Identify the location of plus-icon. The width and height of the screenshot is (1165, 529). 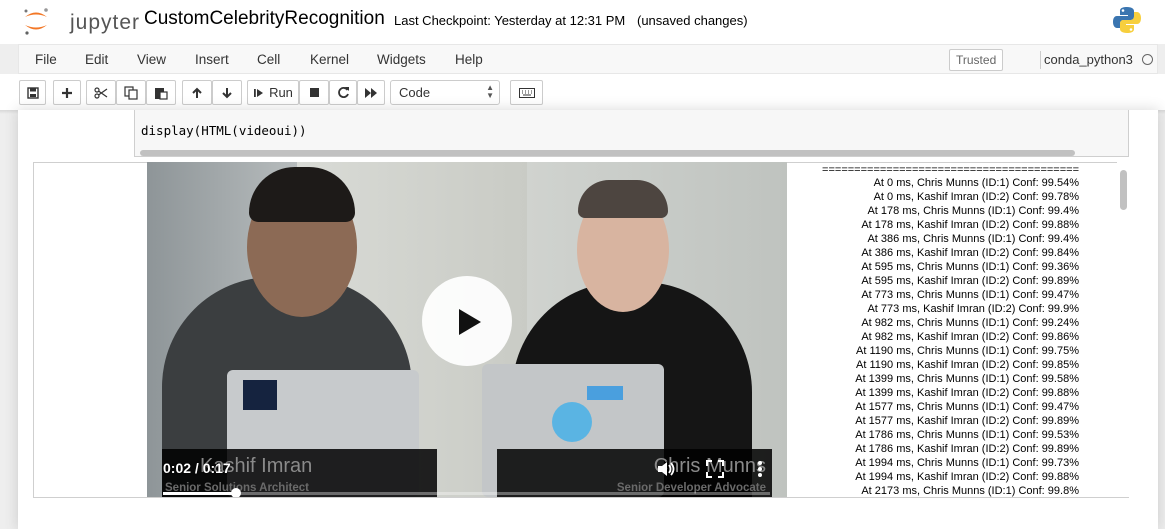
(67, 92).